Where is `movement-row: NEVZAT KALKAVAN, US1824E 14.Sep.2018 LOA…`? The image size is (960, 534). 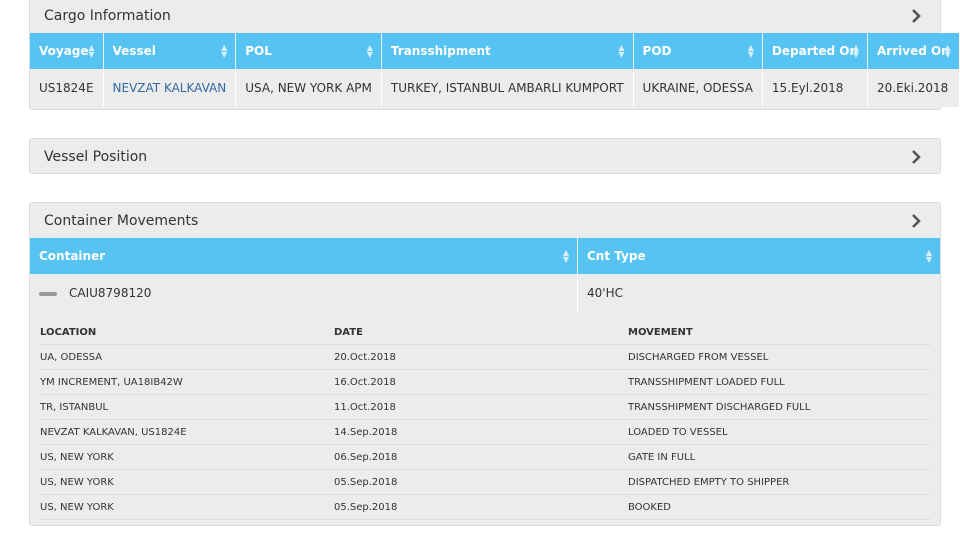
movement-row: NEVZAT KALKAVAN, US1824E 14.Sep.2018 LOA… is located at coordinates (485, 432).